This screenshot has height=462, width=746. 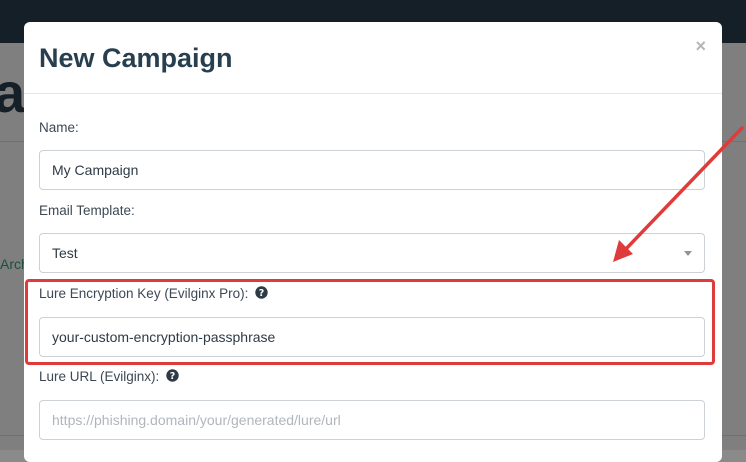 I want to click on chevron-down-icon, so click(x=688, y=253).